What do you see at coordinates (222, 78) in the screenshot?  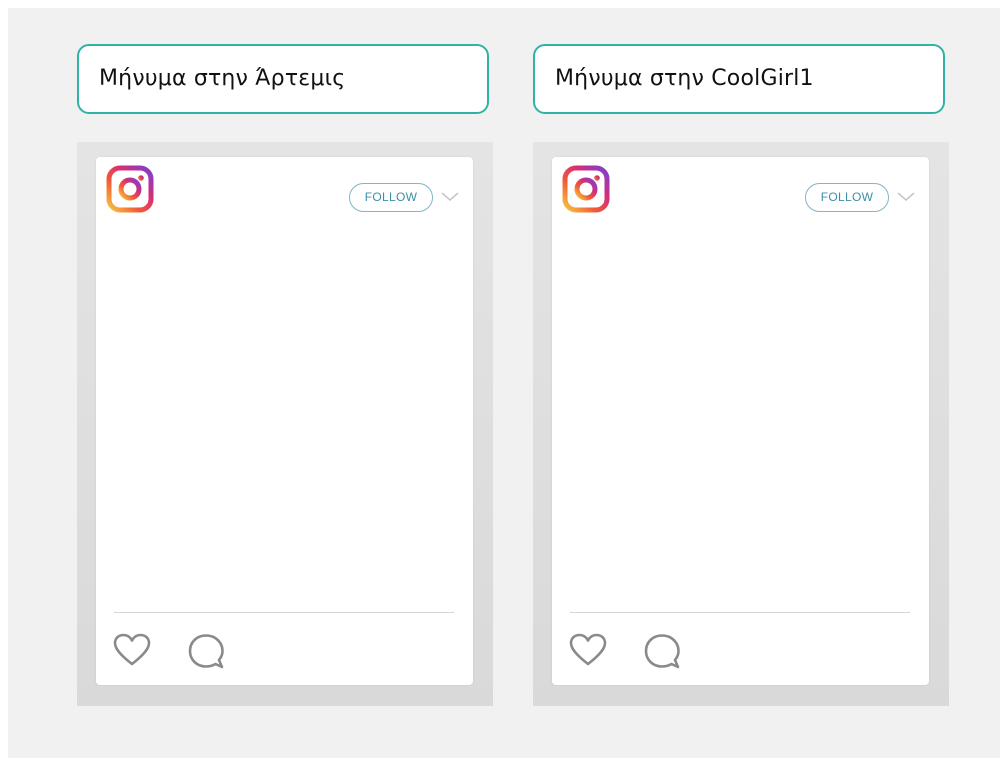 I see `message-label: Μήνυμα στην Άρτεμις` at bounding box center [222, 78].